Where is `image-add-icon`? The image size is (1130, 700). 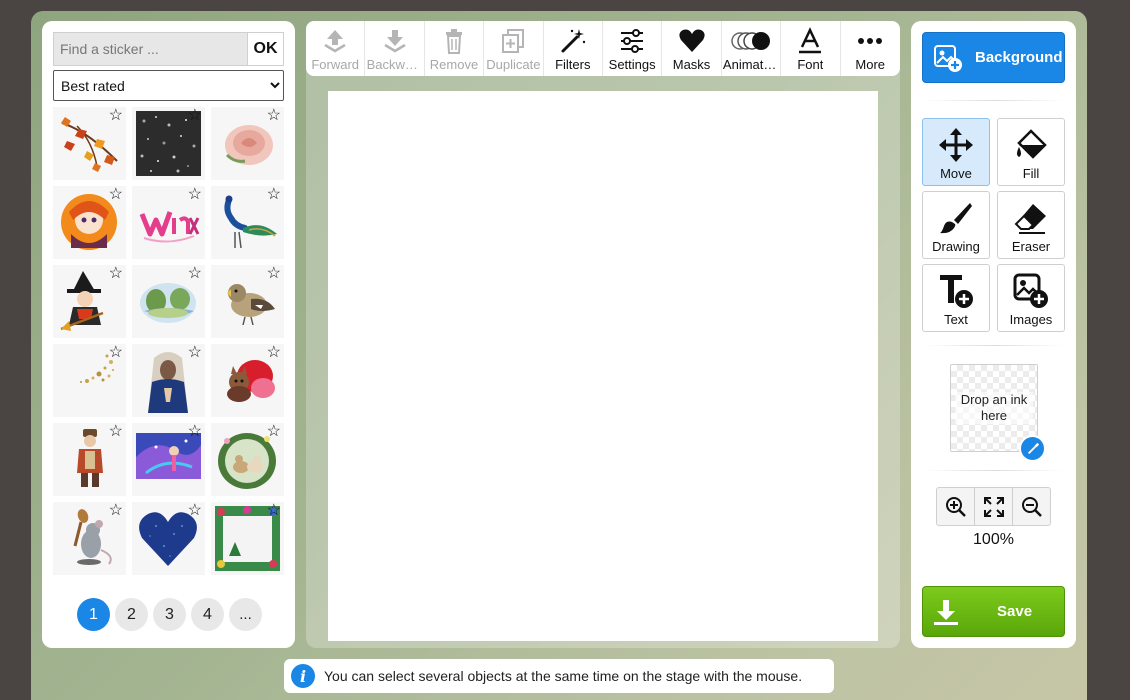 image-add-icon is located at coordinates (1030, 290).